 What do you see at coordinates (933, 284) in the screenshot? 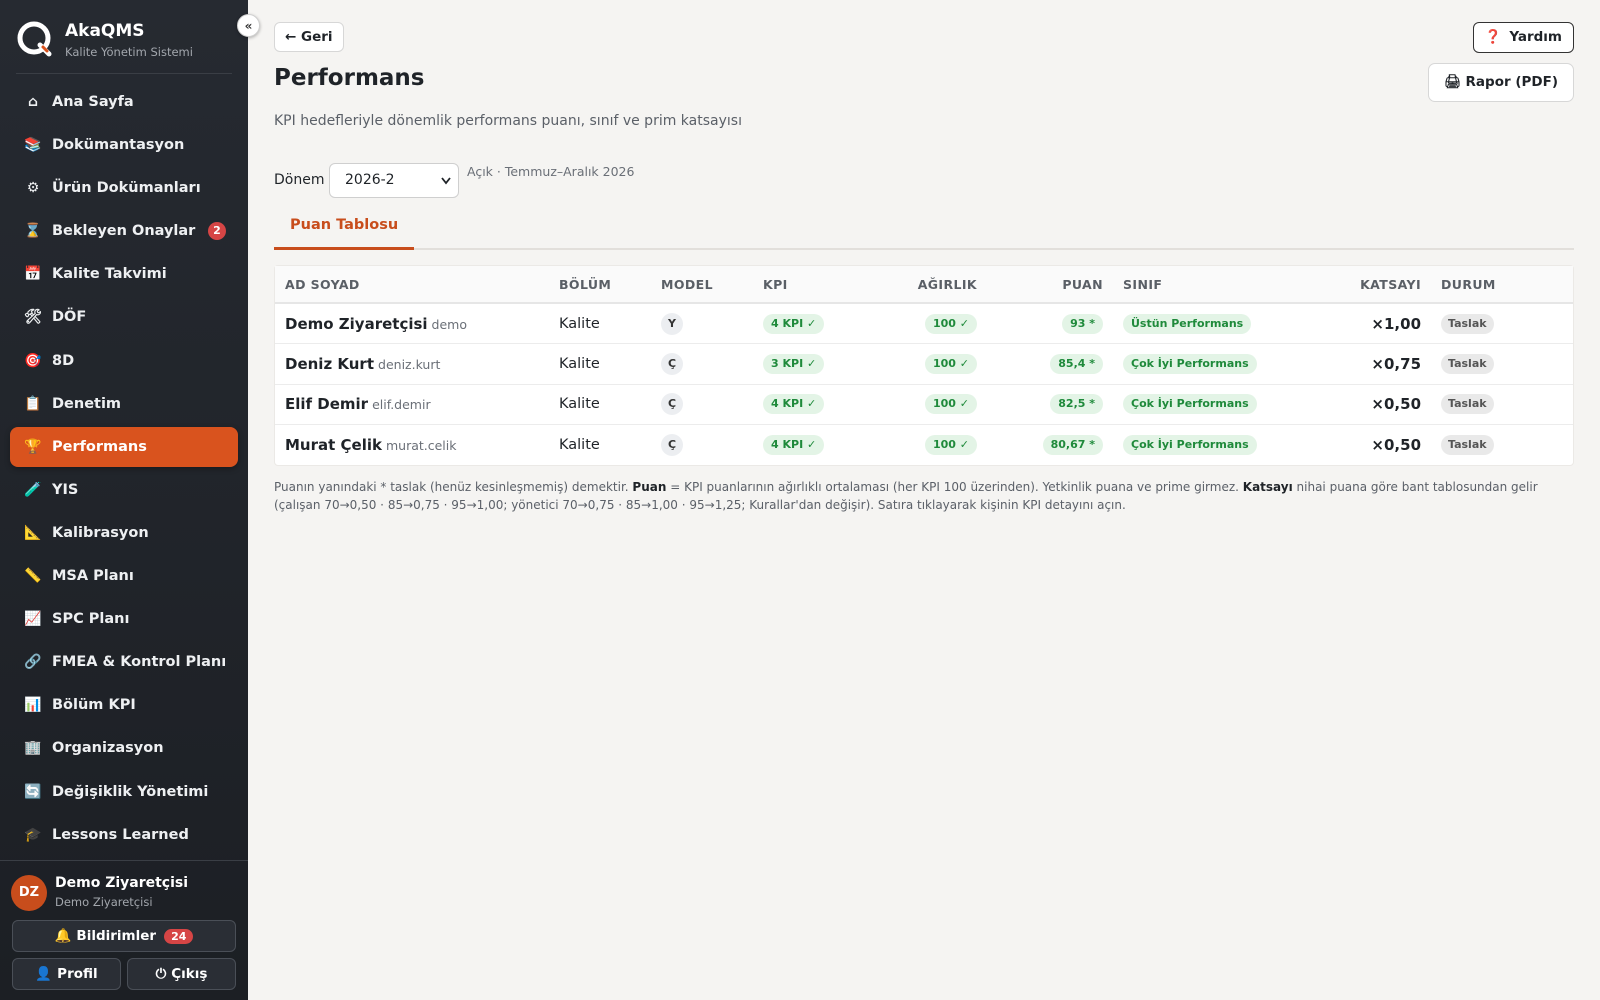
I see `column-header-weight: AĞIRLIK` at bounding box center [933, 284].